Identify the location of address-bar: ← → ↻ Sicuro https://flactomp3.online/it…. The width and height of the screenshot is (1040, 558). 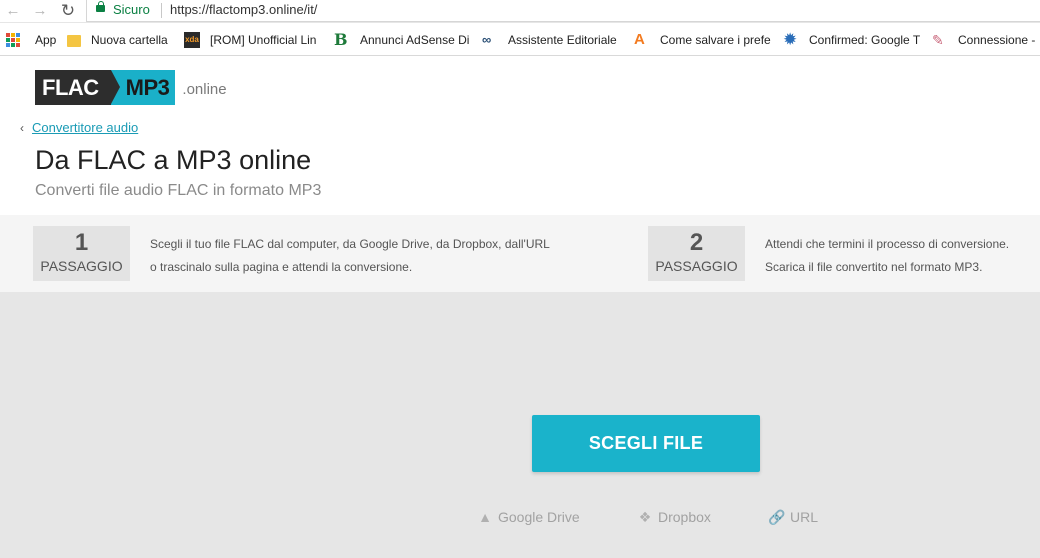
(520, 11).